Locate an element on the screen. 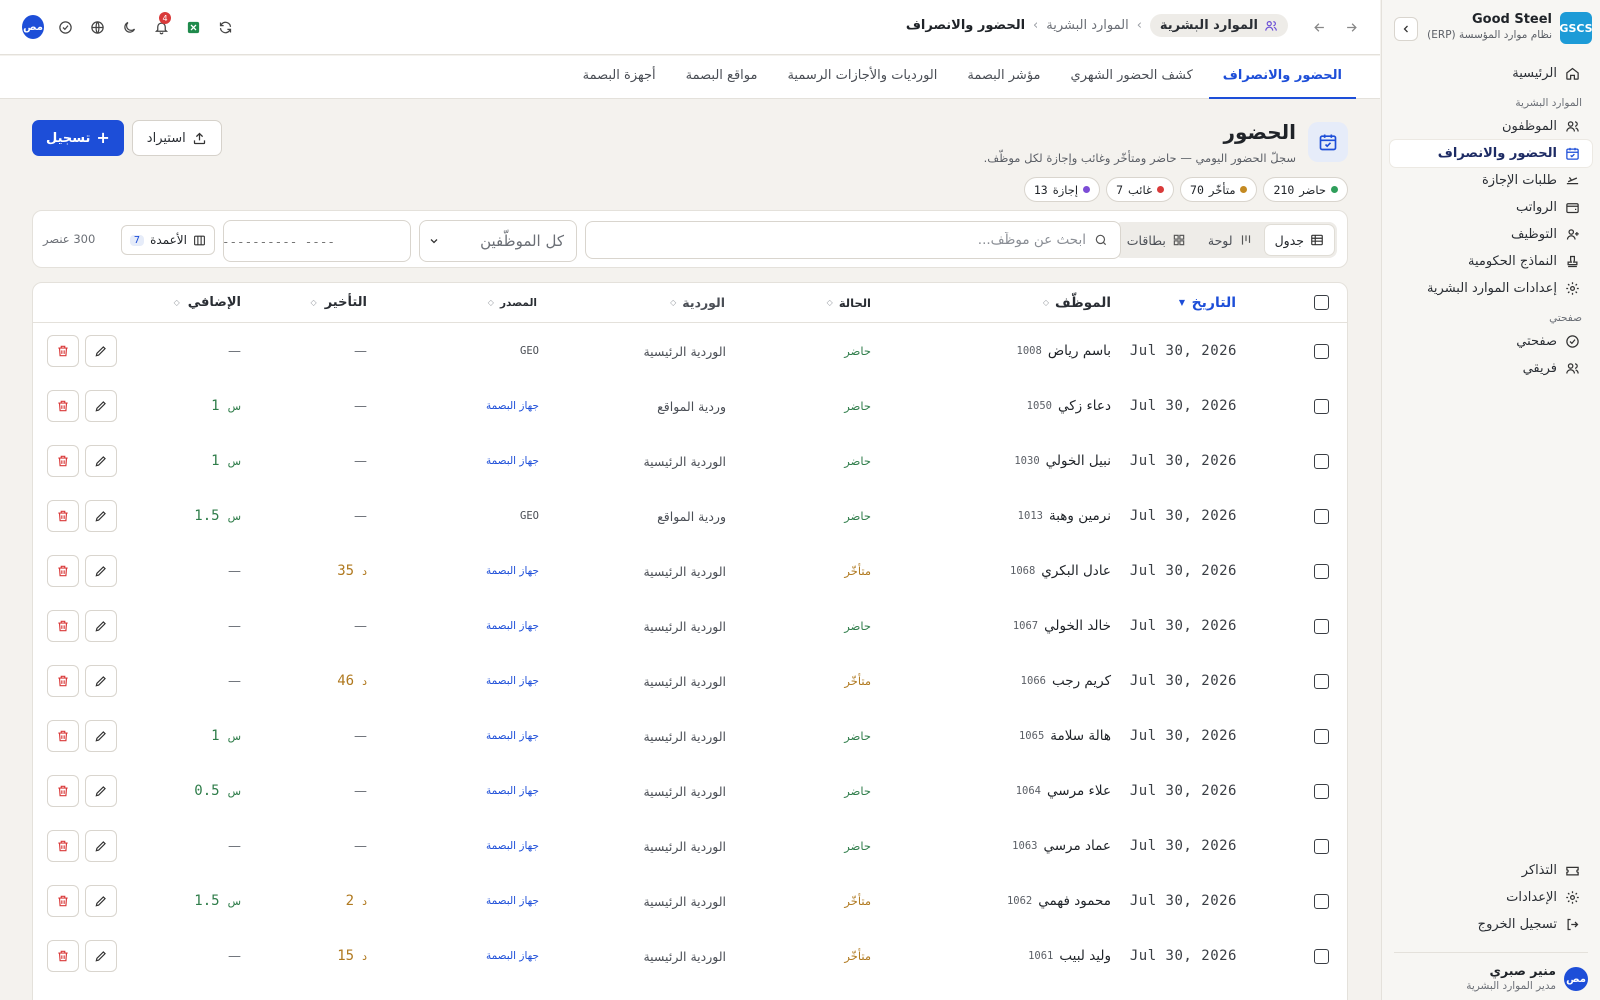  select-all-checkbox is located at coordinates (1321, 302).